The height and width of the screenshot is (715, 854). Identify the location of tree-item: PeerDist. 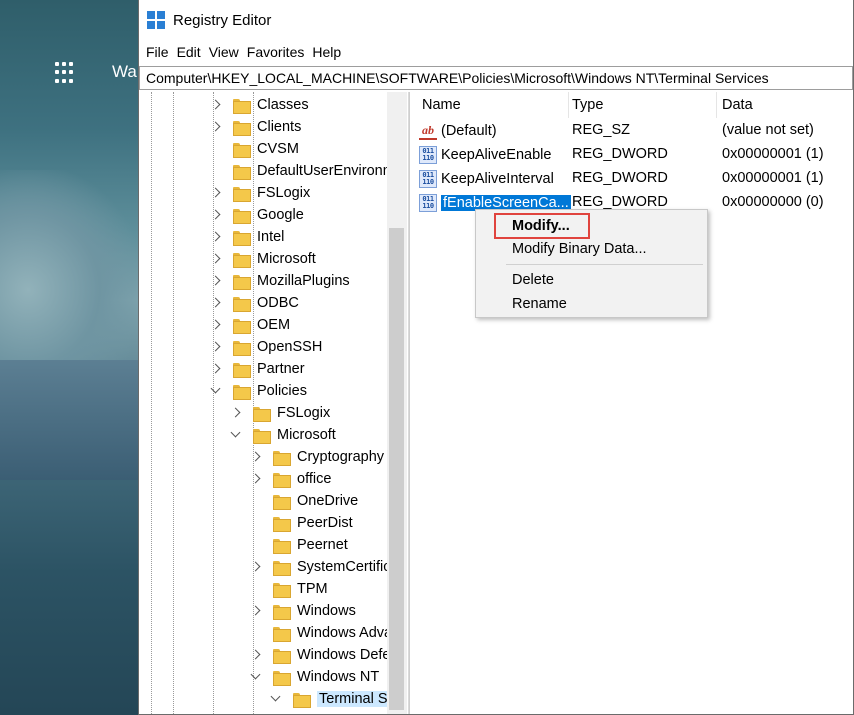
(301, 523).